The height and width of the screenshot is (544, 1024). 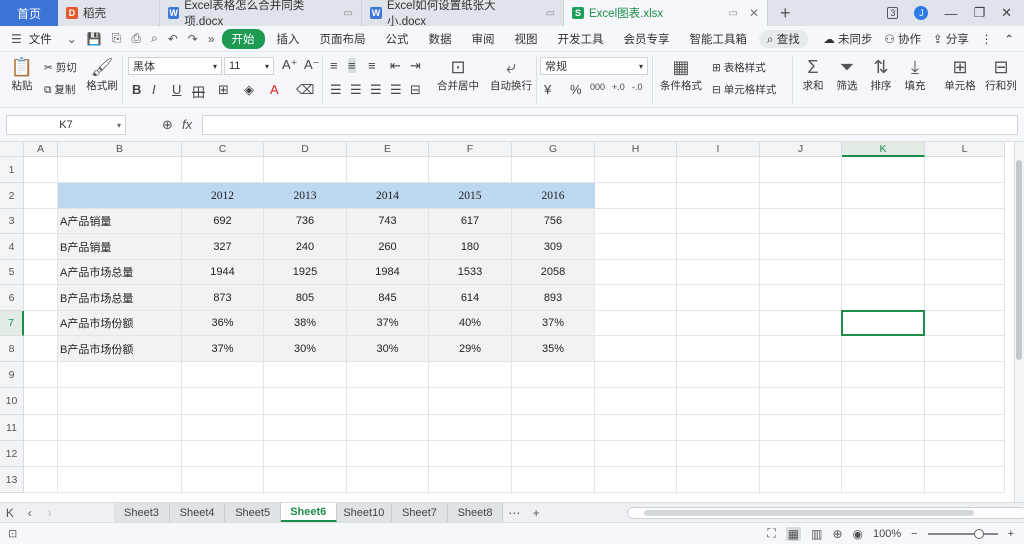 What do you see at coordinates (825, 512) in the screenshot?
I see `horizontal-scrollbar` at bounding box center [825, 512].